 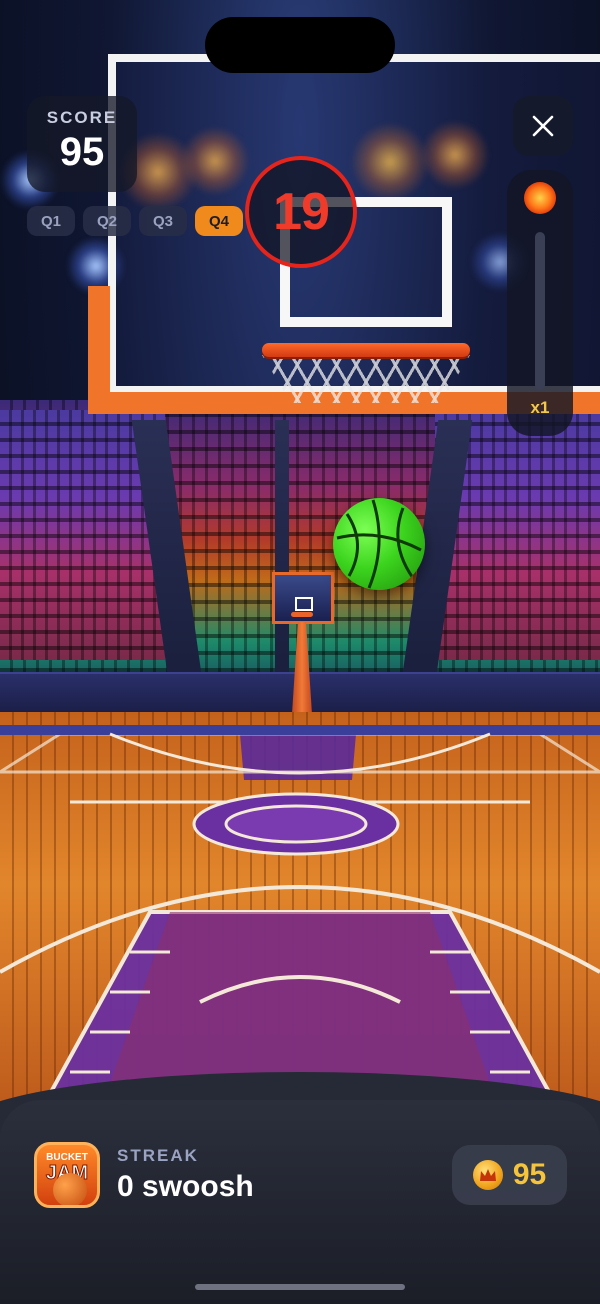 I want to click on basketball, so click(x=379, y=544).